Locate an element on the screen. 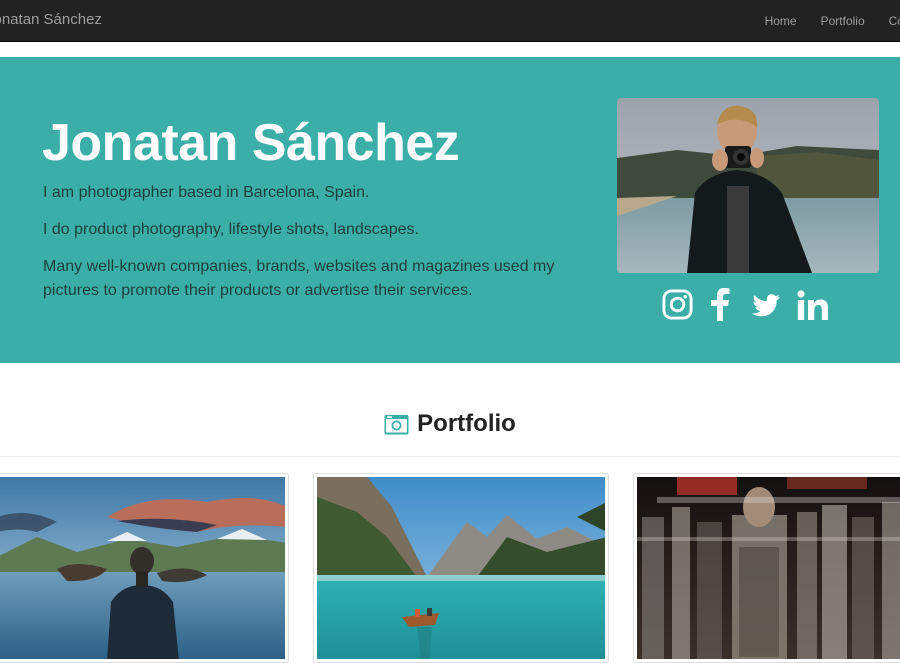 This screenshot has width=900, height=663. section-divider is located at coordinates (450, 456).